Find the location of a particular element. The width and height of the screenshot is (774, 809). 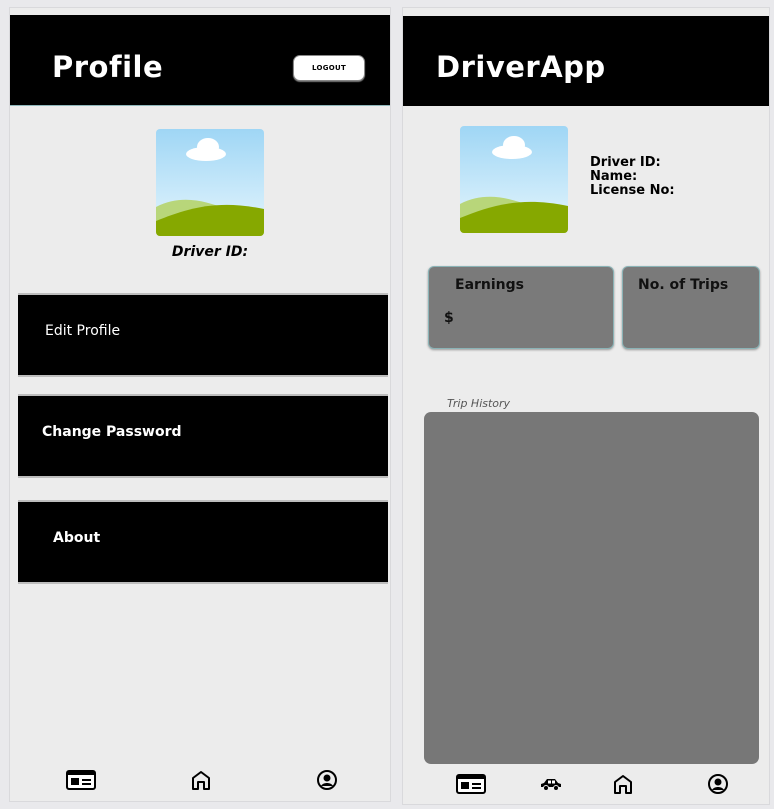

change-password-button: Change Password is located at coordinates (203, 436).